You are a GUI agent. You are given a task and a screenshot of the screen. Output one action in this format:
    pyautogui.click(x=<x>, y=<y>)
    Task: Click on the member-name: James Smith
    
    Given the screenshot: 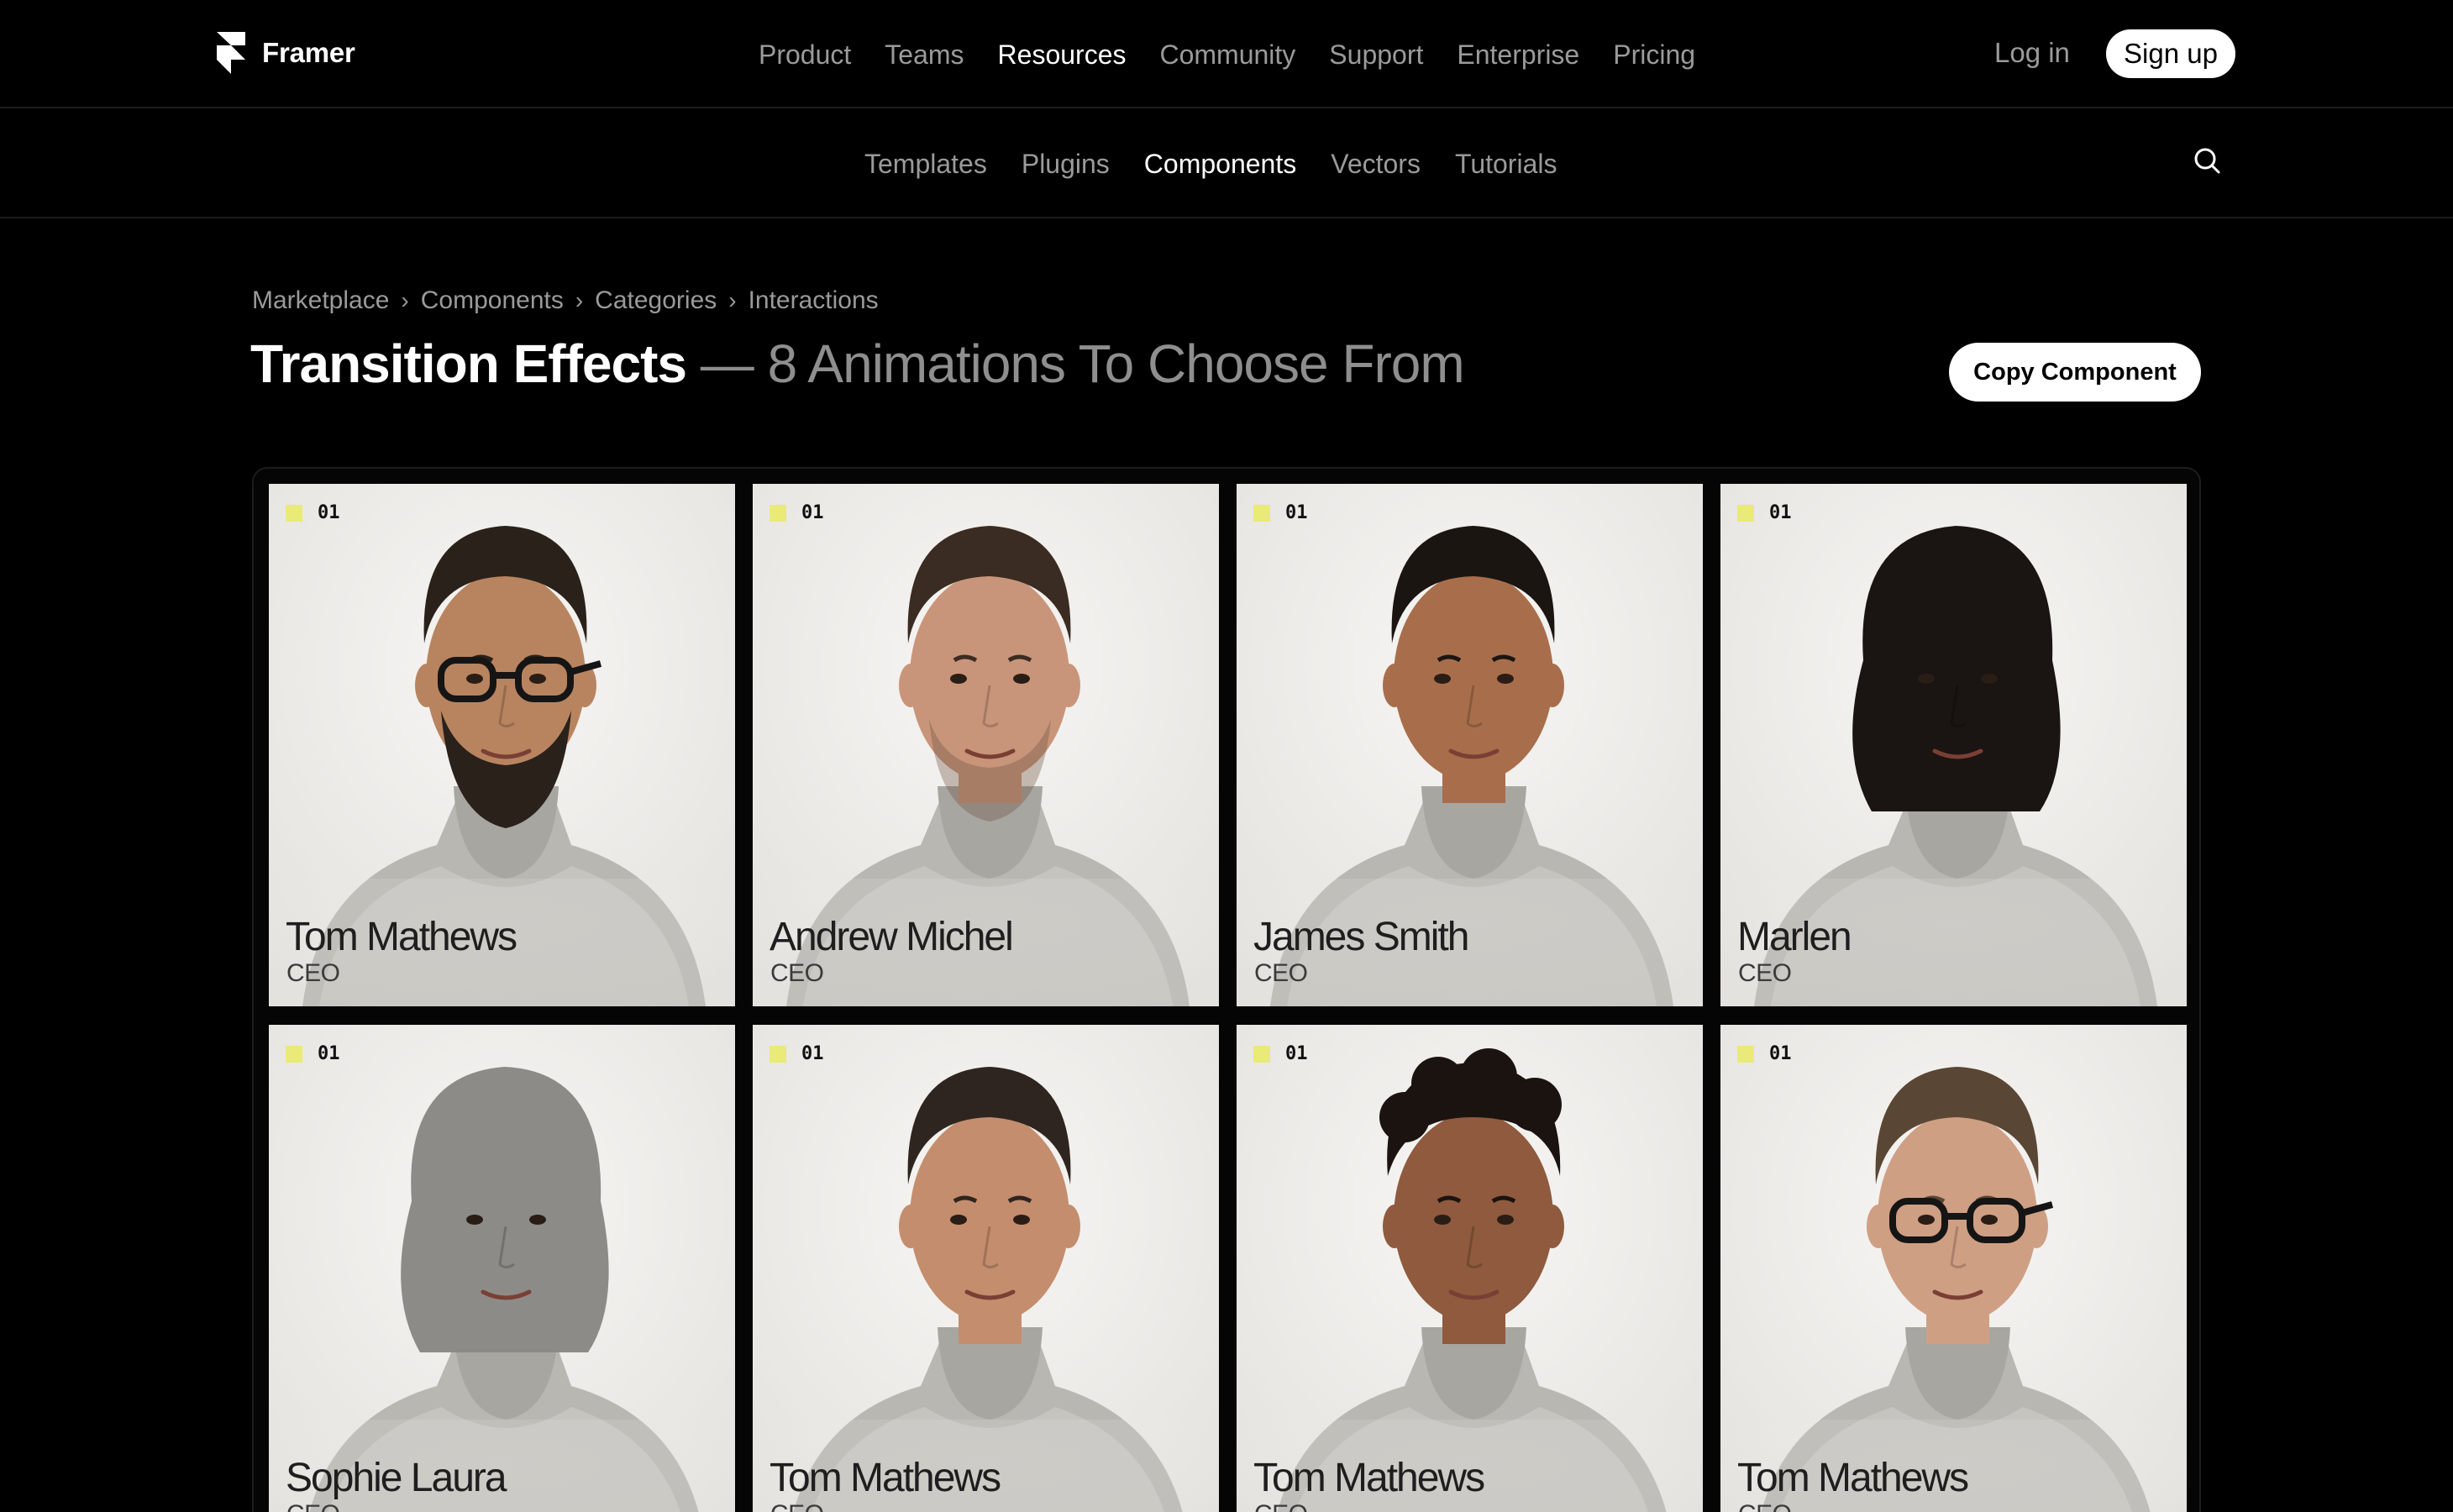 What is the action you would take?
    pyautogui.click(x=1361, y=937)
    